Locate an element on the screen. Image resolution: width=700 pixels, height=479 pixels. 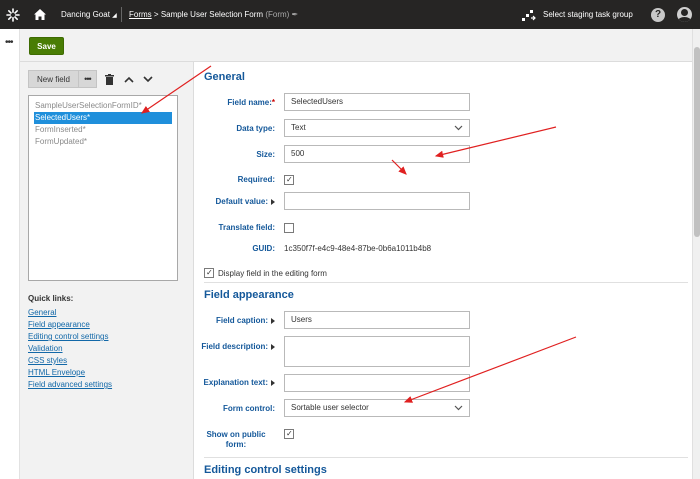
kentico-logo-icon is located at coordinates (13, 14).